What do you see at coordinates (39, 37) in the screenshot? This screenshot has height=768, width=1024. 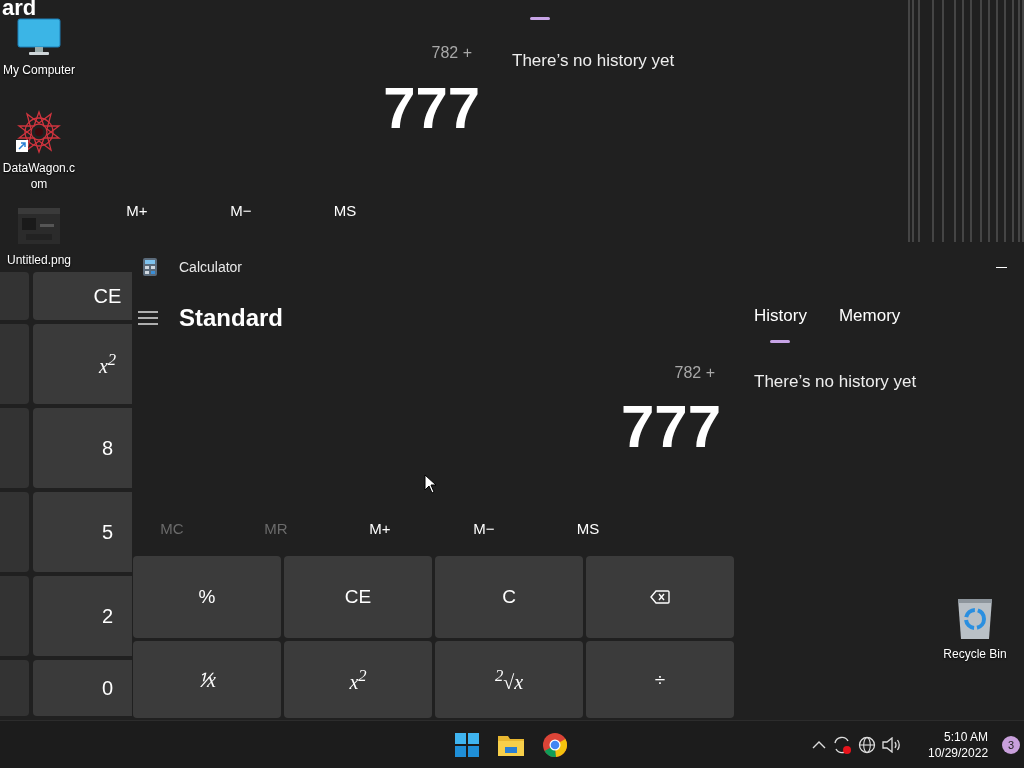 I see `monitor-icon` at bounding box center [39, 37].